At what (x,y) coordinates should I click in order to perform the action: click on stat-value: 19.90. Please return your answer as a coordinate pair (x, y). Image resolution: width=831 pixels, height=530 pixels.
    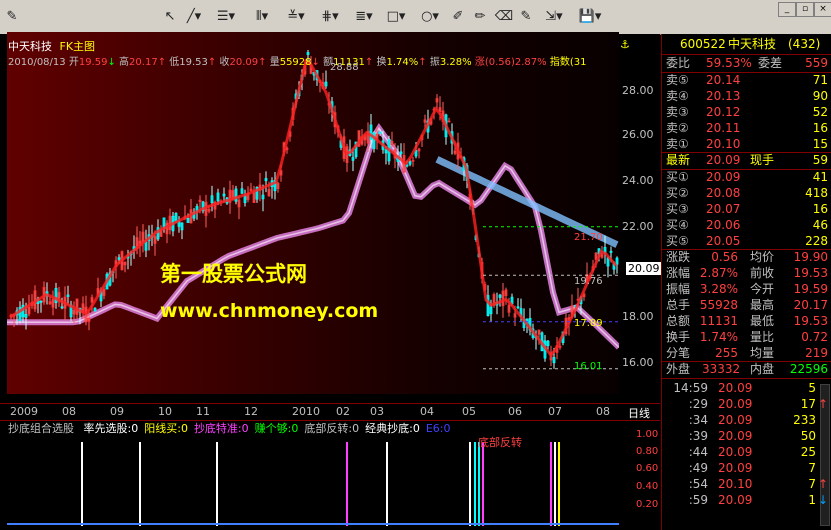
    Looking at the image, I should click on (810, 257).